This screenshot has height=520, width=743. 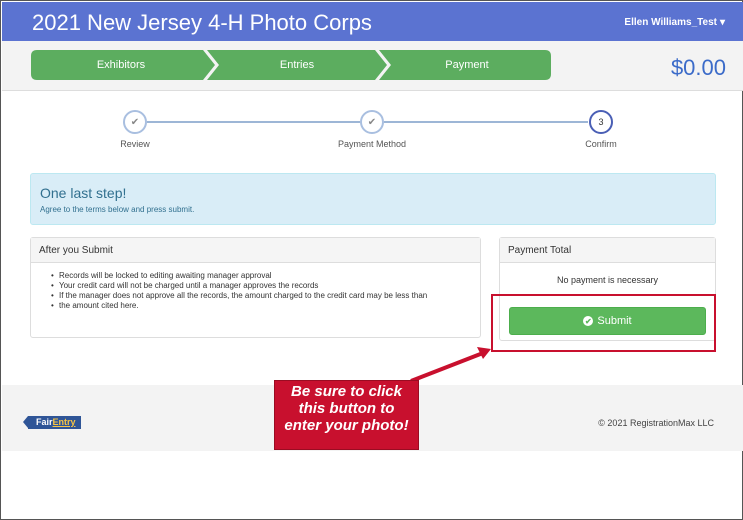 What do you see at coordinates (346, 391) in the screenshot?
I see `callout-line: Be sure to click` at bounding box center [346, 391].